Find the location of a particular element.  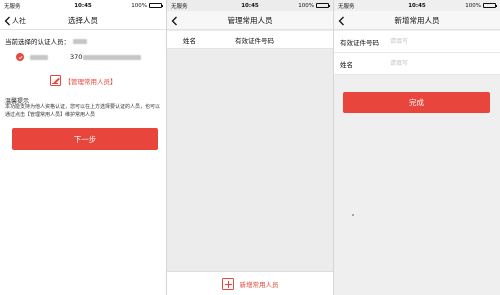

nav-bar: 管理常用人员 is located at coordinates (250, 20).